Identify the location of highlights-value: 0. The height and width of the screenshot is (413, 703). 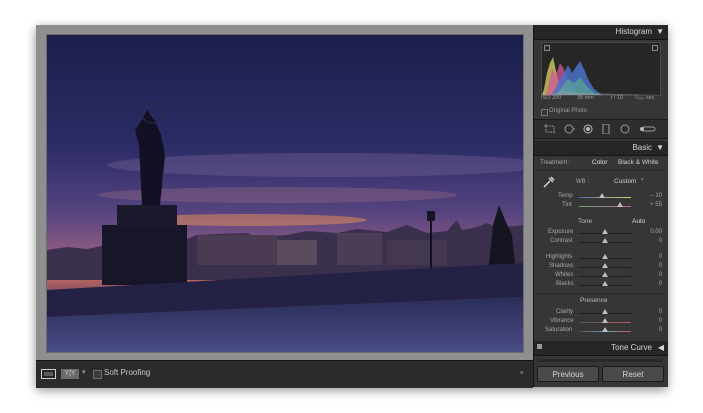
(652, 257).